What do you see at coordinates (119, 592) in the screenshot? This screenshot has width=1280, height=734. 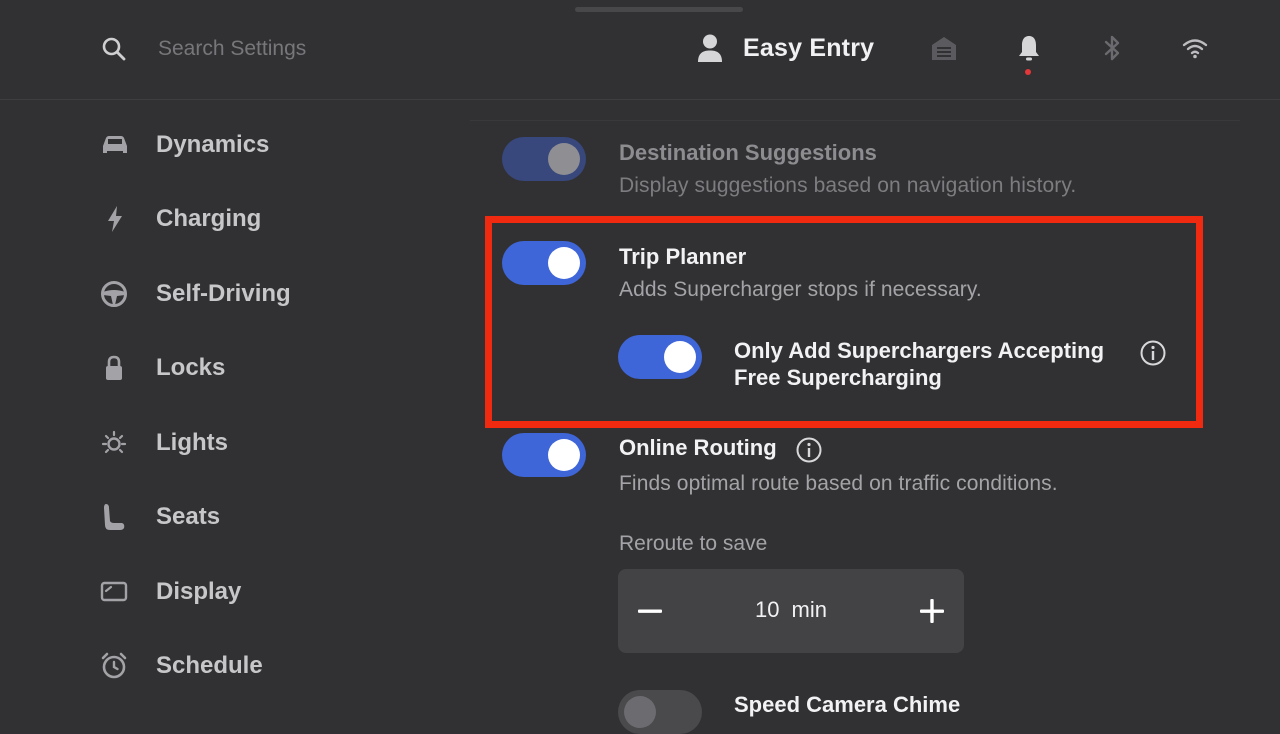 I see `display-icon` at bounding box center [119, 592].